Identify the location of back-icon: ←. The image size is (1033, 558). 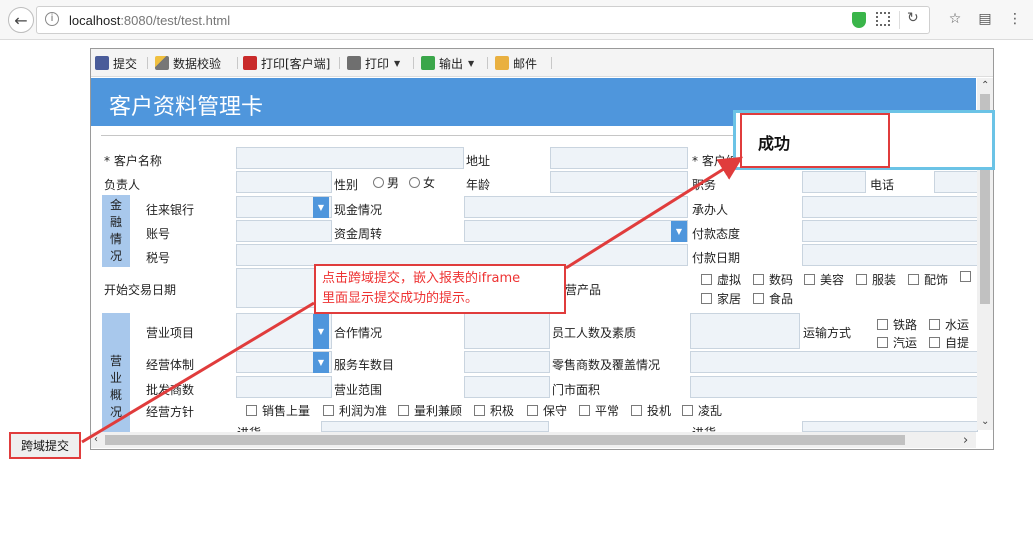
(21, 20).